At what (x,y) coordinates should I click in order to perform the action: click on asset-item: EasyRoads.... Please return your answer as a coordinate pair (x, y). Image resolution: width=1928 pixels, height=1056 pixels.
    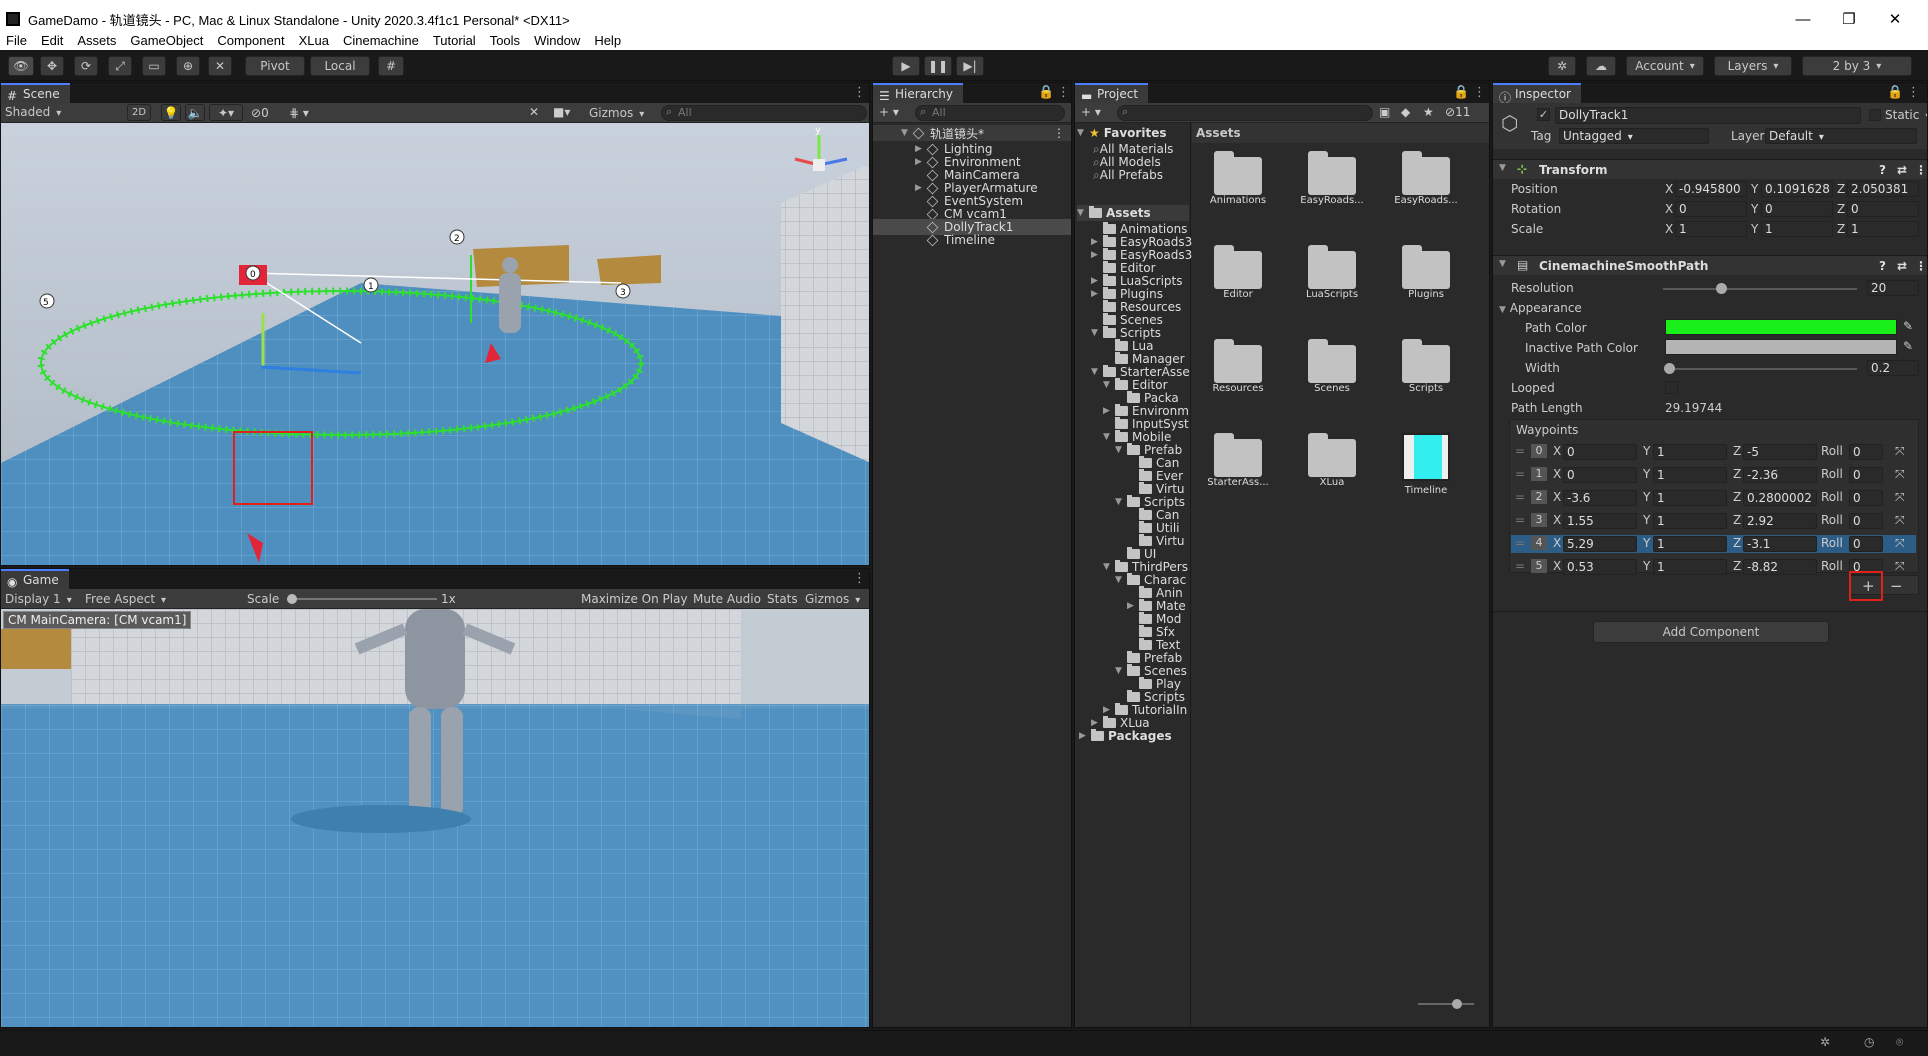
    Looking at the image, I should click on (1426, 178).